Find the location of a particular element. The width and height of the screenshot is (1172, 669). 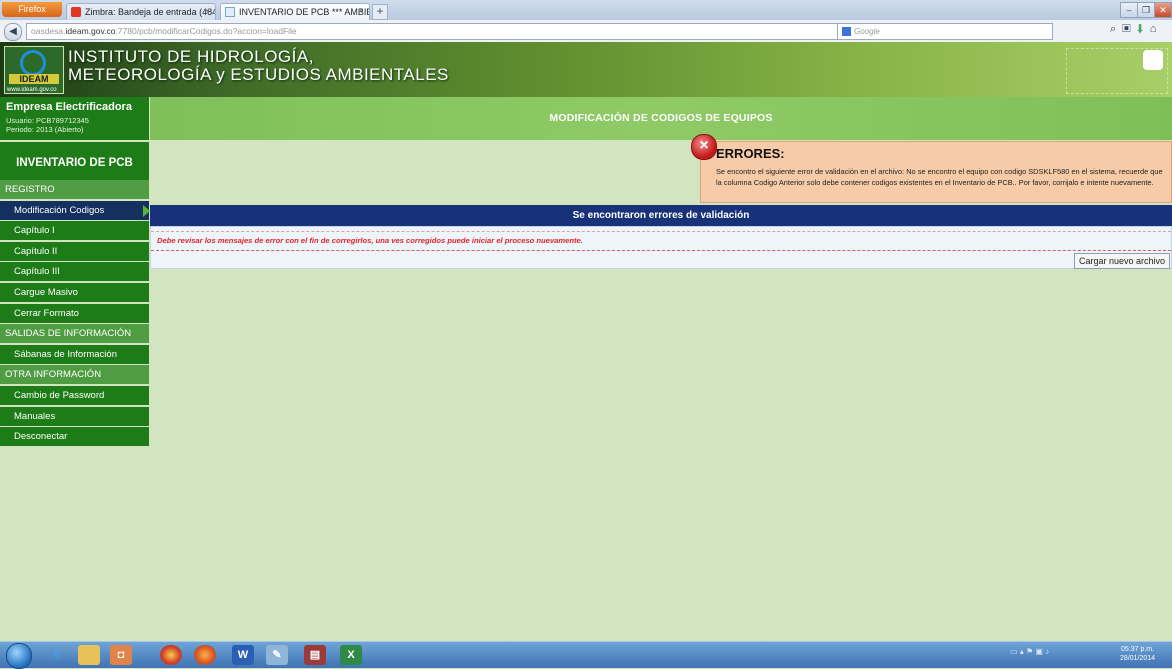

media-player-icon: ◘ is located at coordinates (121, 655).